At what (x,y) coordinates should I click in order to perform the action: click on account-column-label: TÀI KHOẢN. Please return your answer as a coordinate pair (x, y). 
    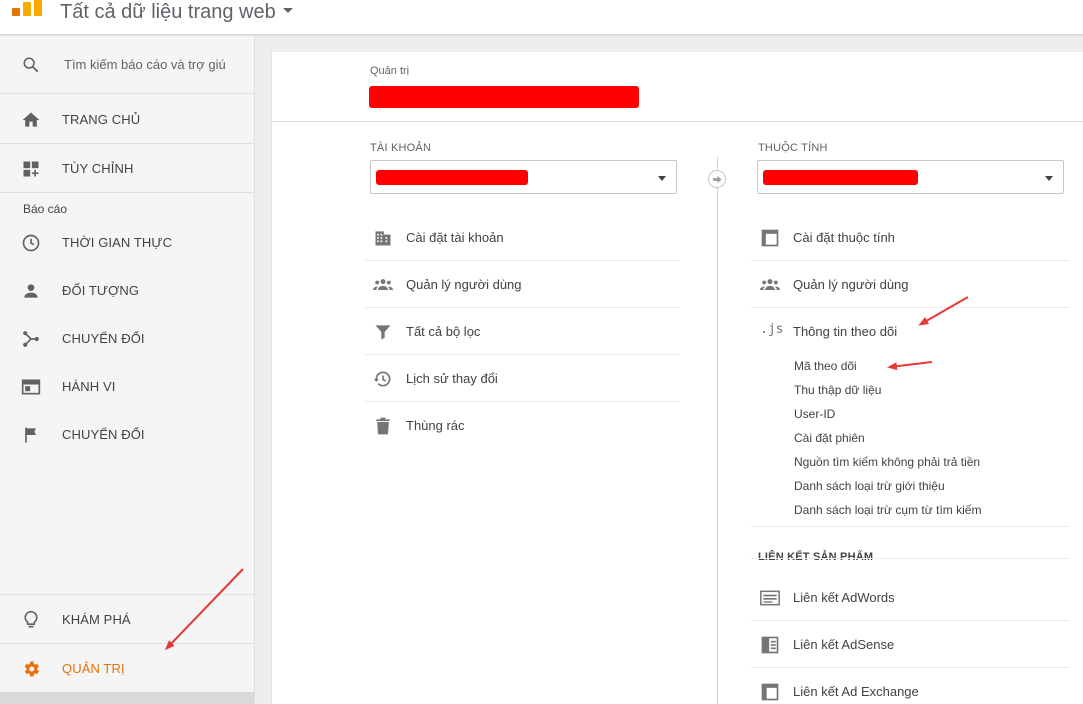
    Looking at the image, I should click on (401, 148).